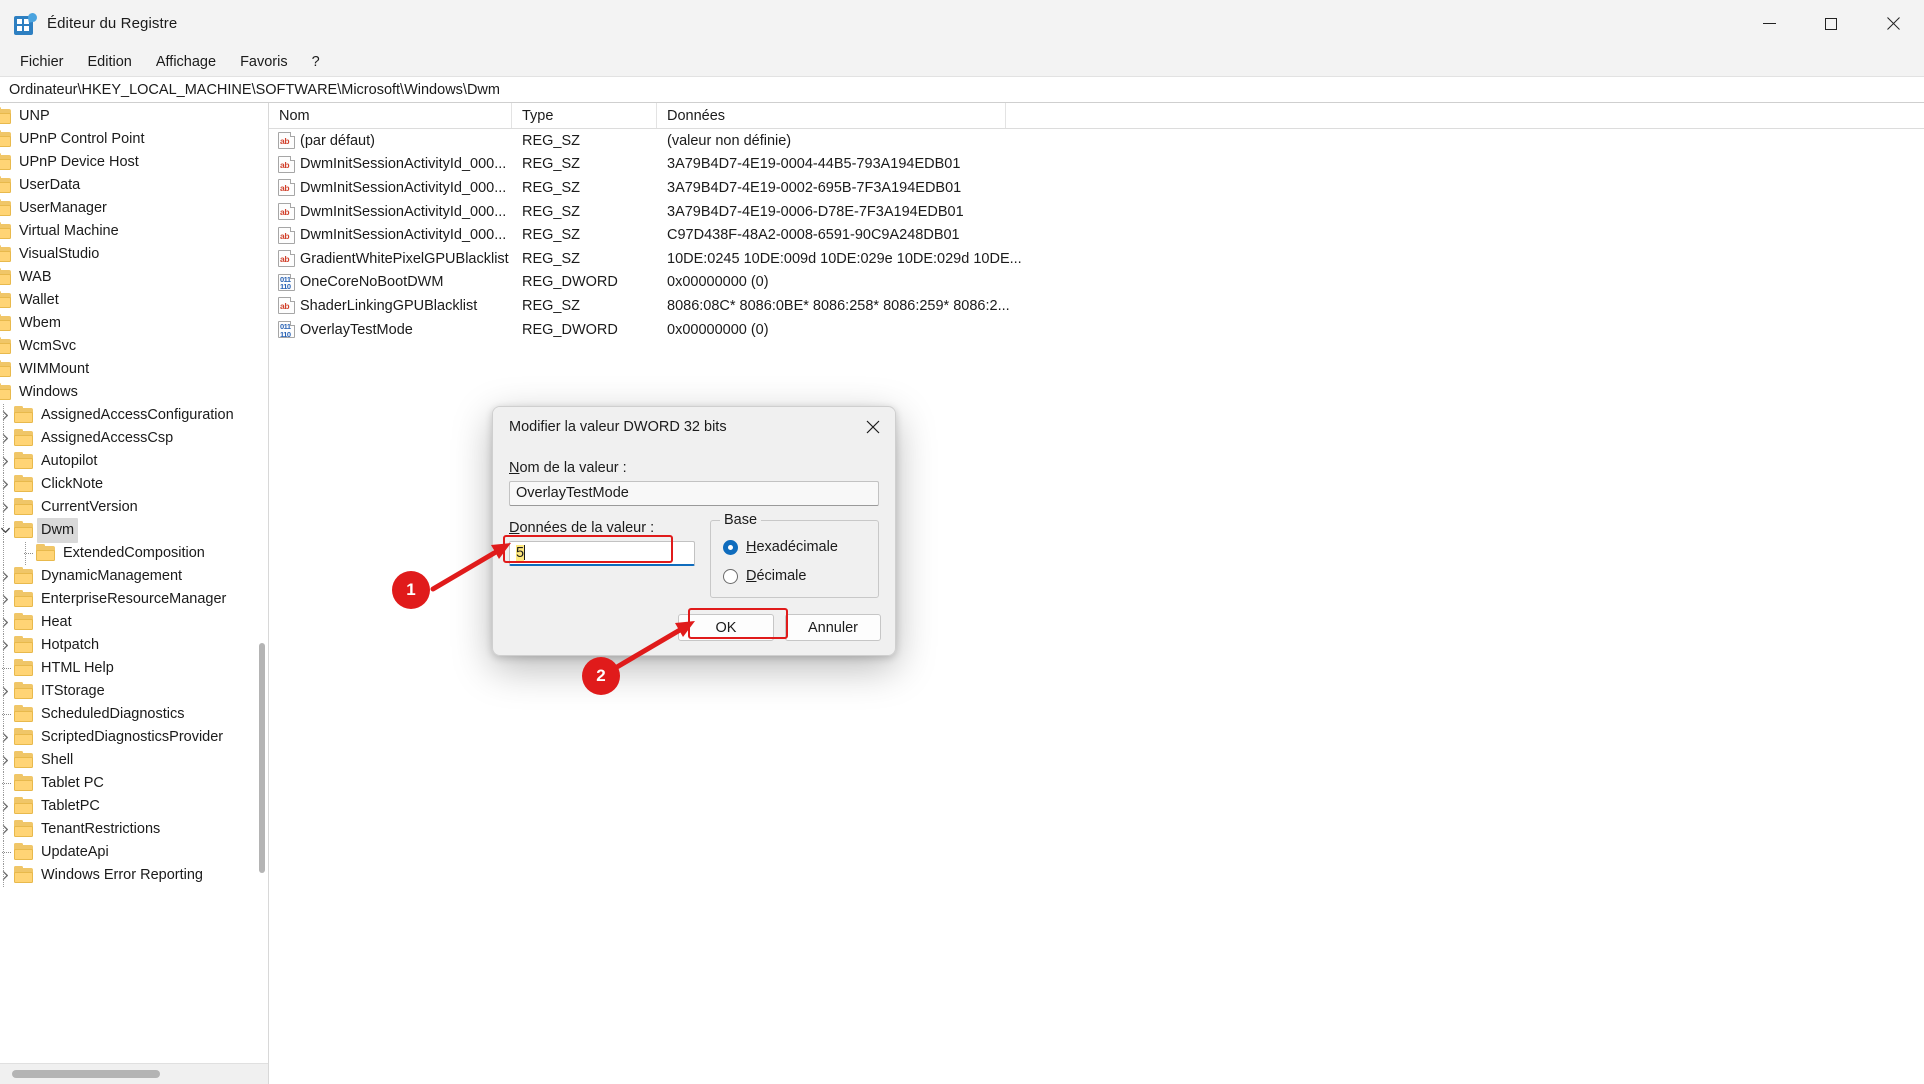  I want to click on tree-node: UserData, so click(134, 185).